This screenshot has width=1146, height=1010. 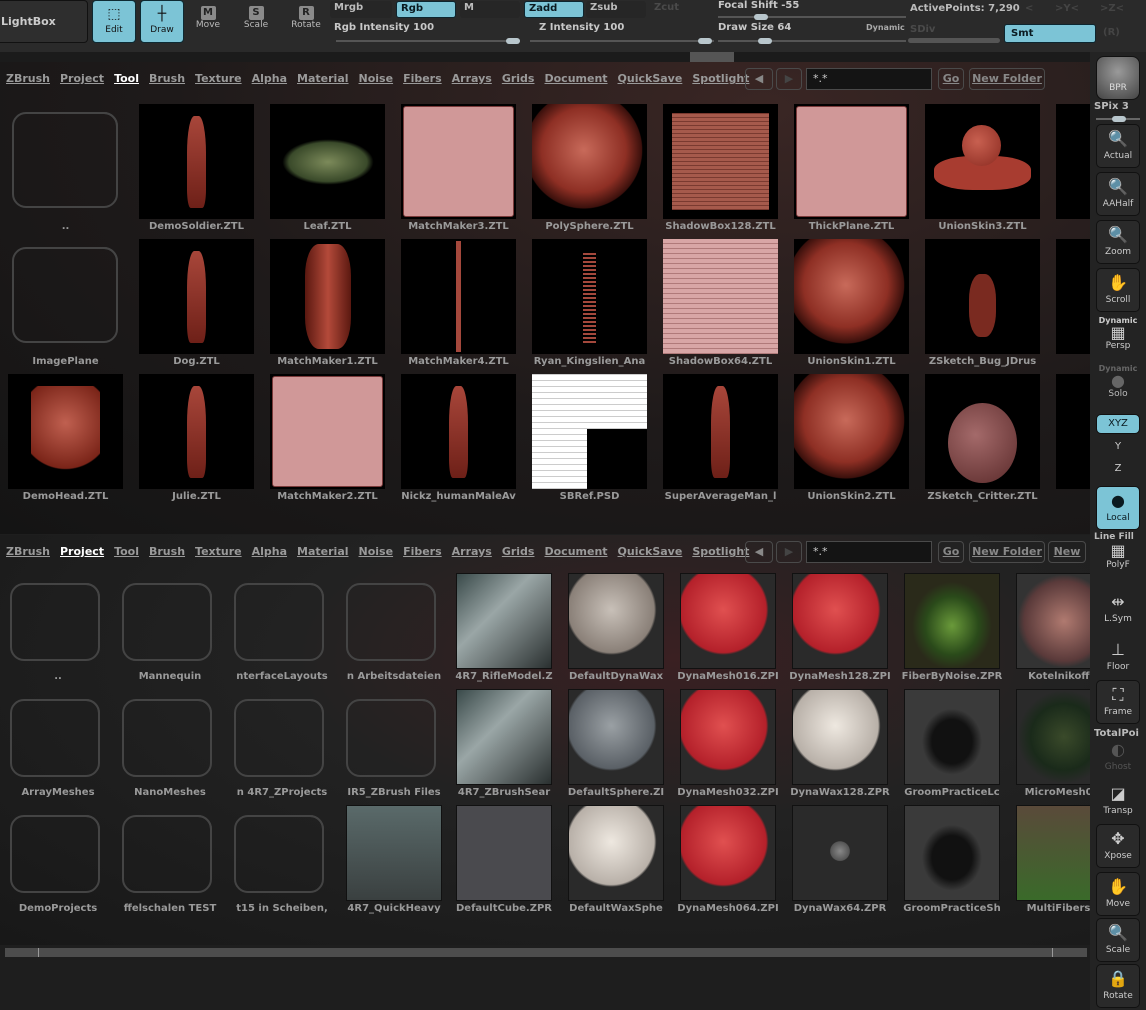 What do you see at coordinates (728, 745) in the screenshot?
I see `lightbox-item: DynaMesh032.ZPI` at bounding box center [728, 745].